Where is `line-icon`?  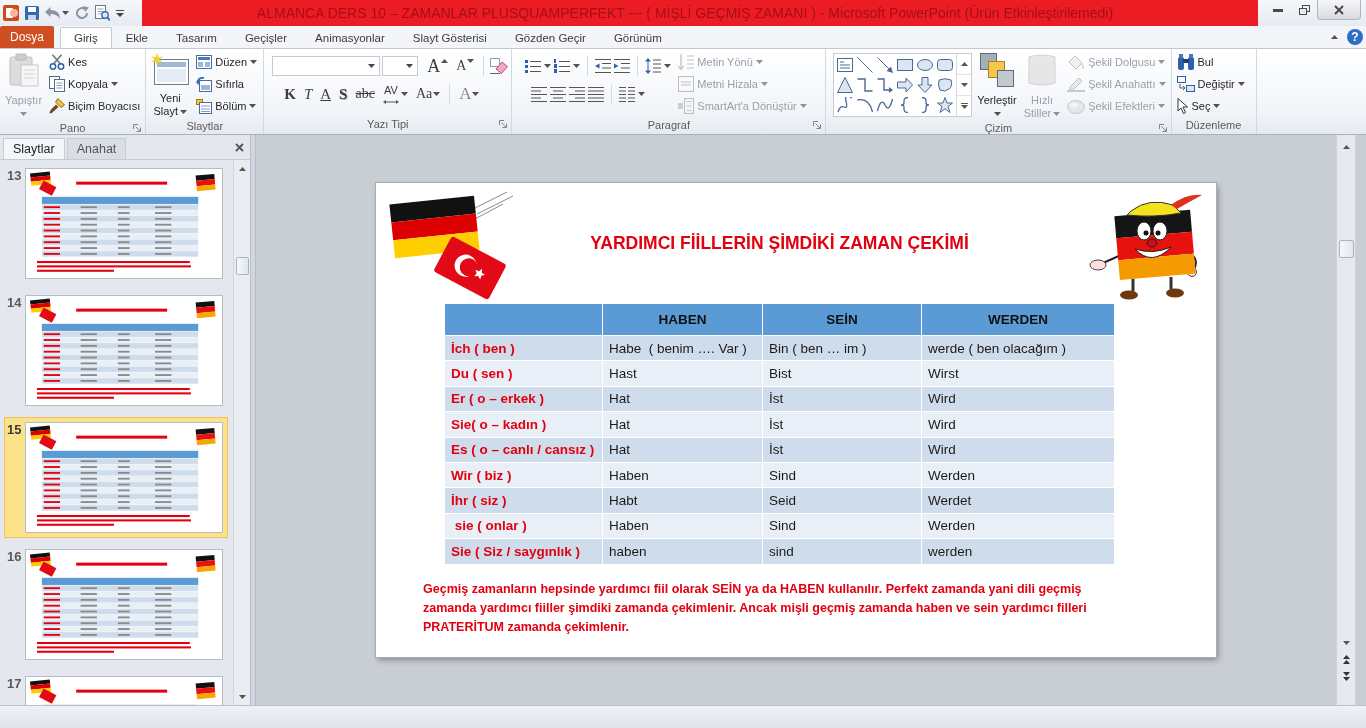 line-icon is located at coordinates (865, 65).